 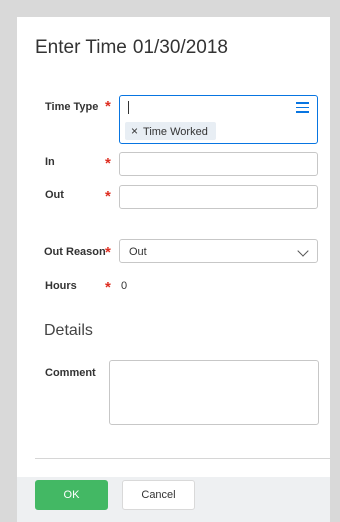 I want to click on out-time-input, so click(x=218, y=197).